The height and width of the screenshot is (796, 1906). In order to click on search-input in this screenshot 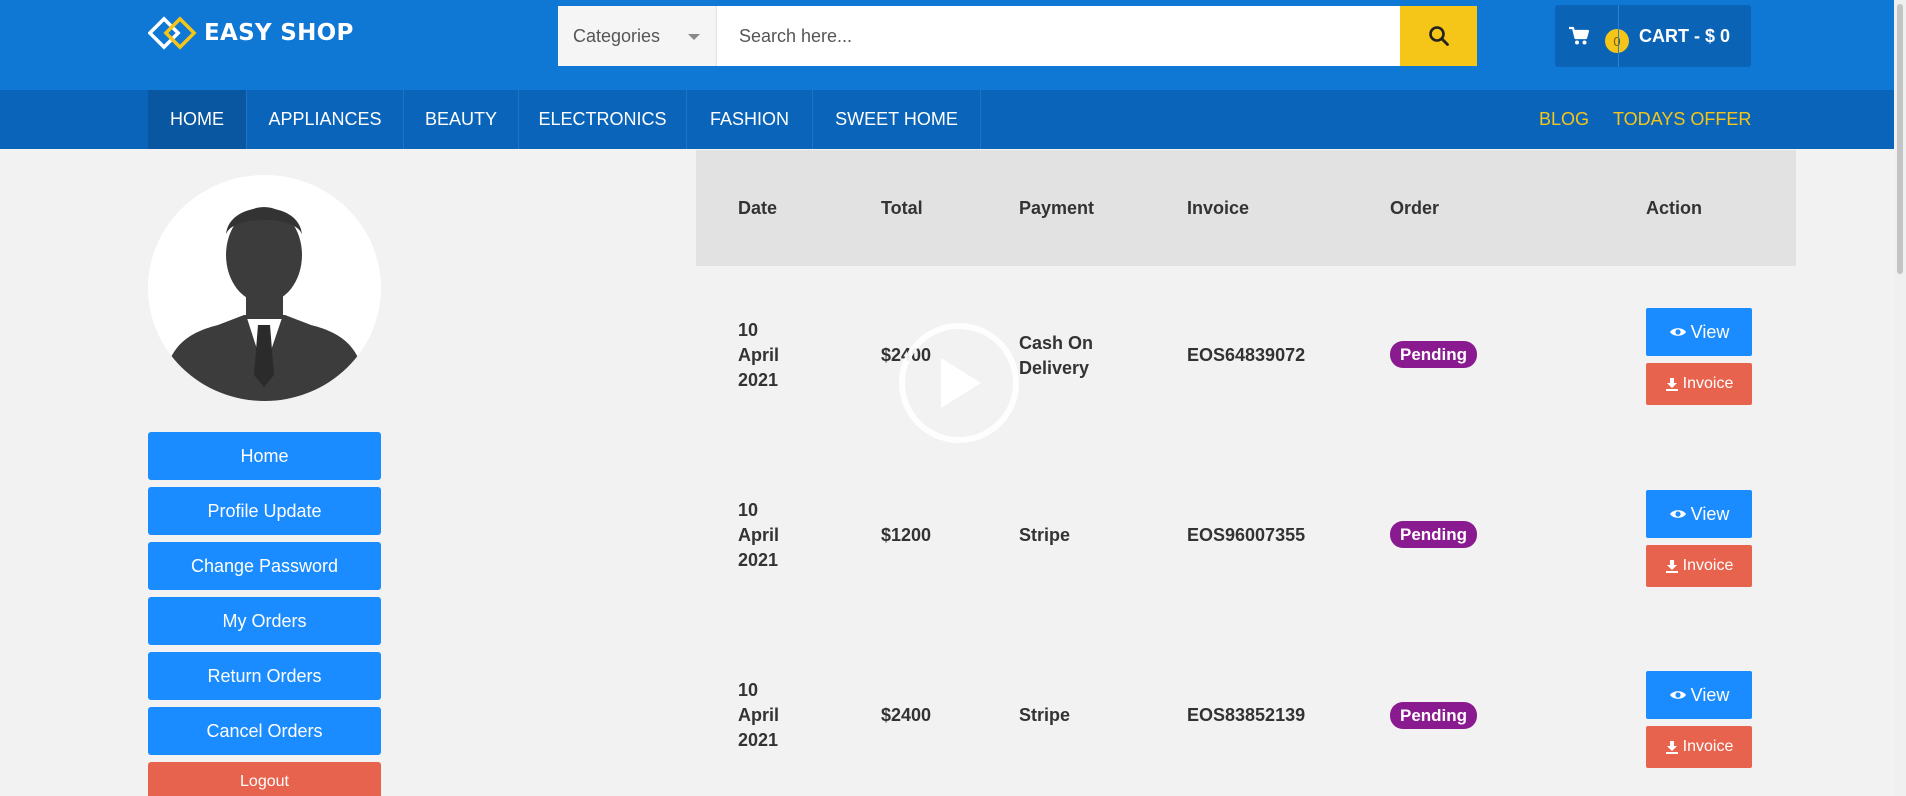, I will do `click(1058, 36)`.